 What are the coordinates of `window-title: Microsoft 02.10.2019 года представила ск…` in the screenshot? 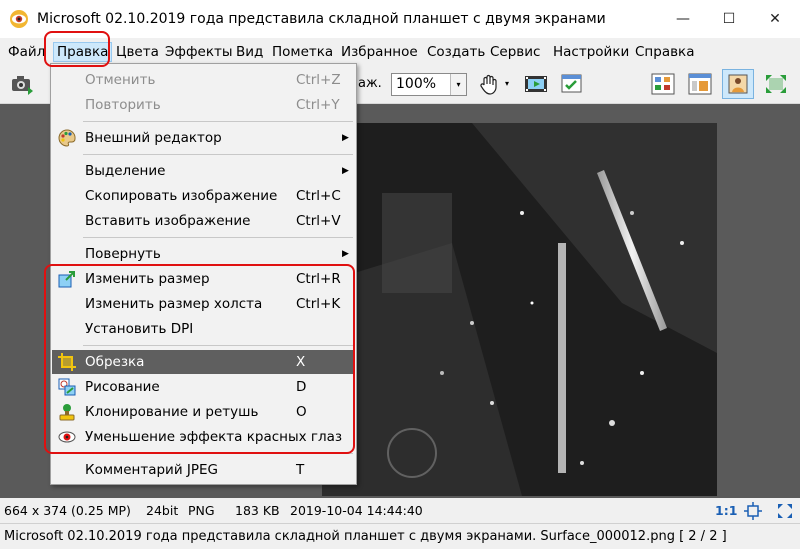 It's located at (322, 19).